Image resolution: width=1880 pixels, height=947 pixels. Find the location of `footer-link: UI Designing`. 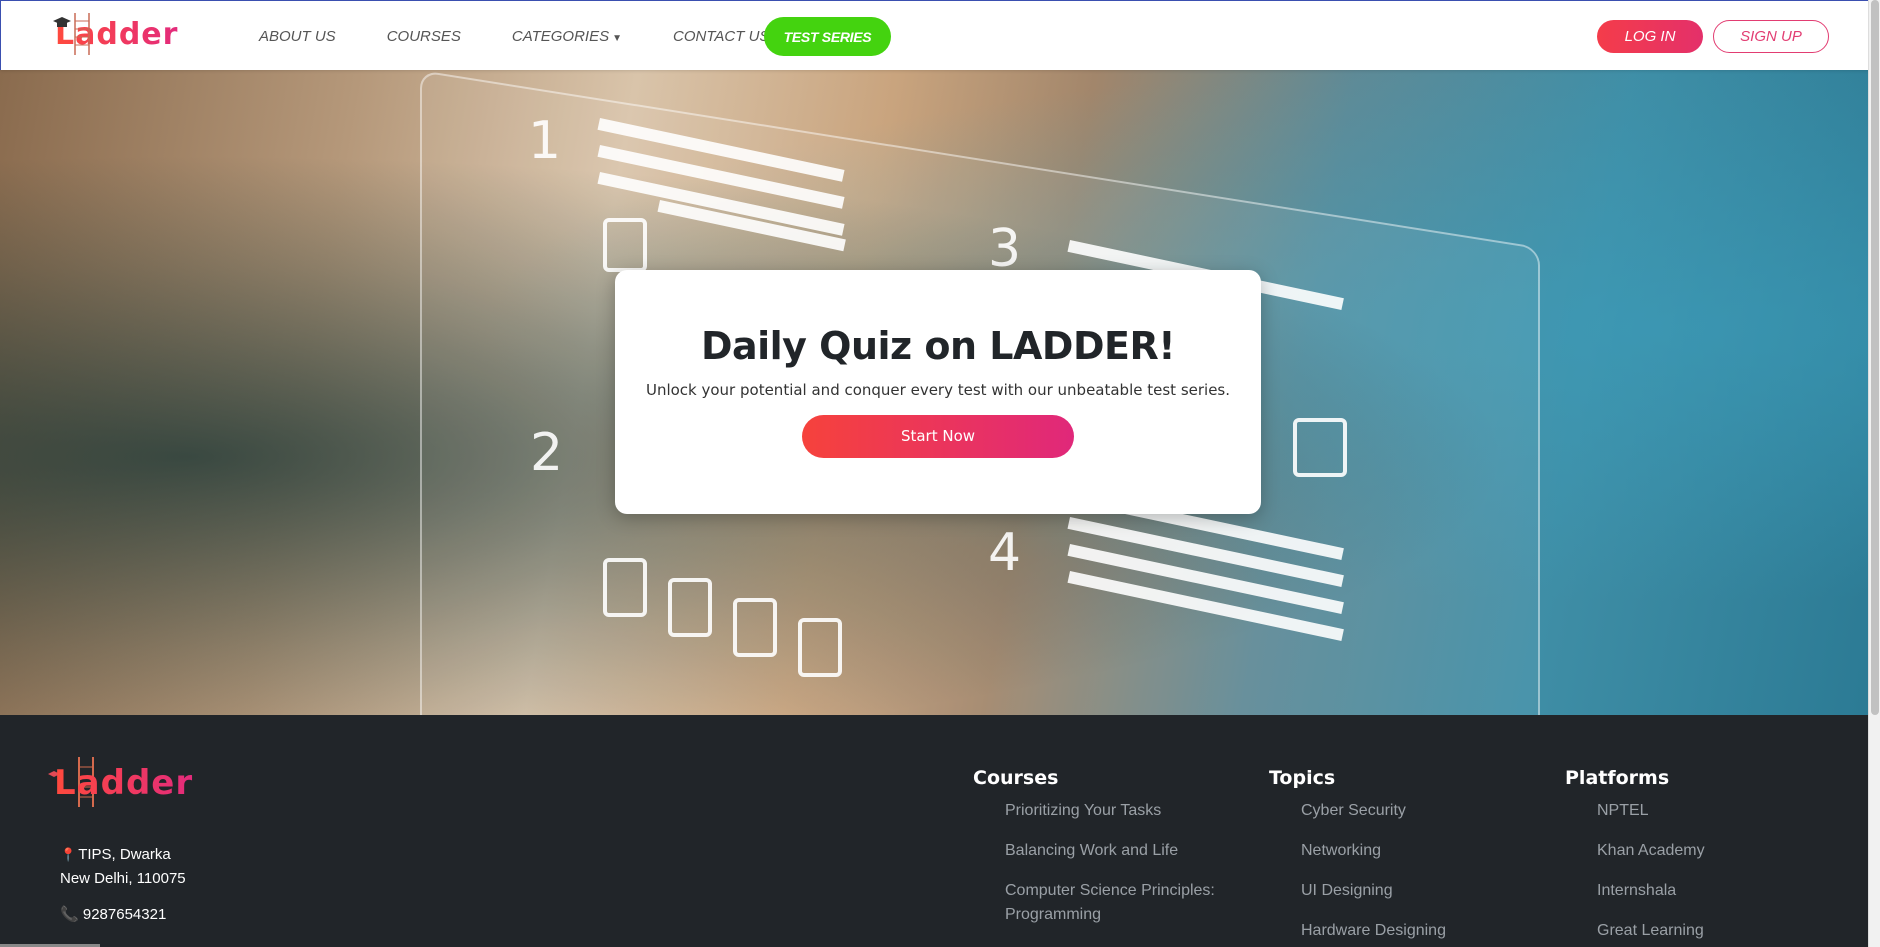

footer-link: UI Designing is located at coordinates (1415, 891).